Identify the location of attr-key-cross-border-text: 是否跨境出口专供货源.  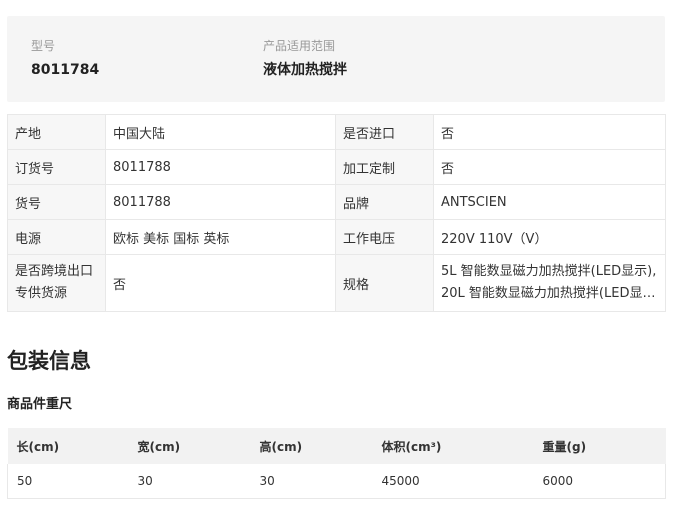
(54, 282).